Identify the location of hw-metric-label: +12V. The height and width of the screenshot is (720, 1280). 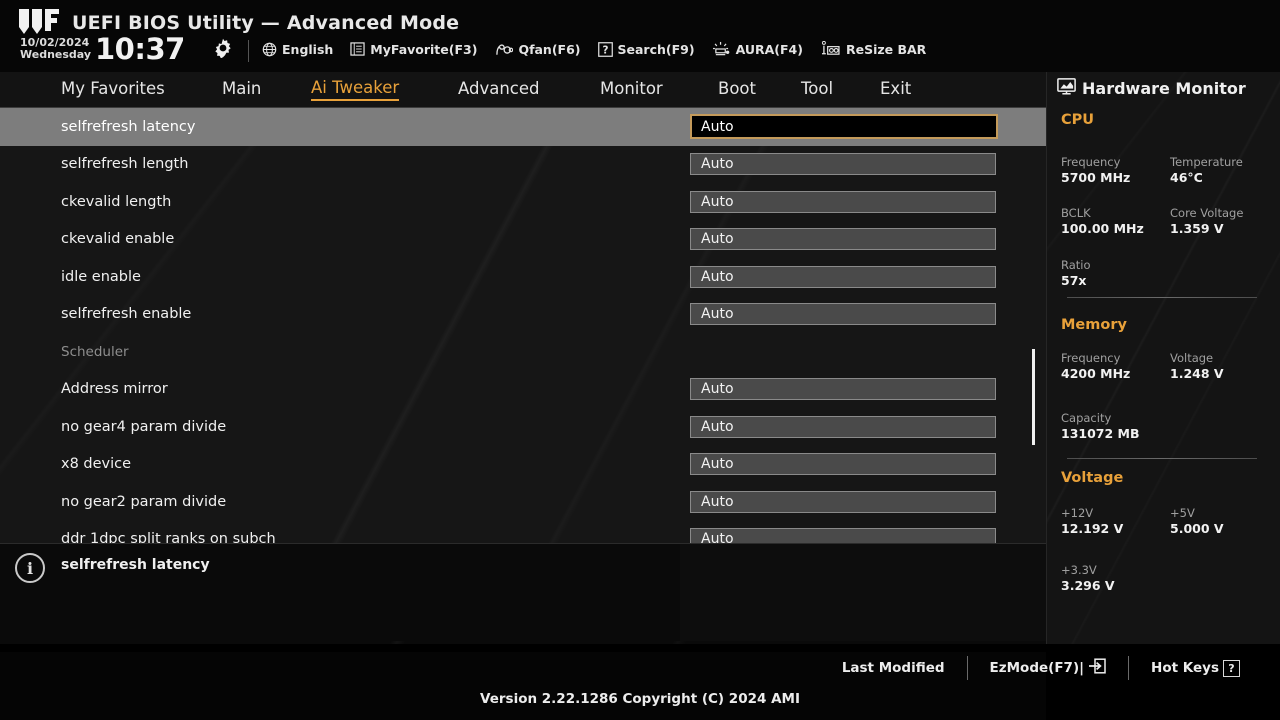
(1077, 513).